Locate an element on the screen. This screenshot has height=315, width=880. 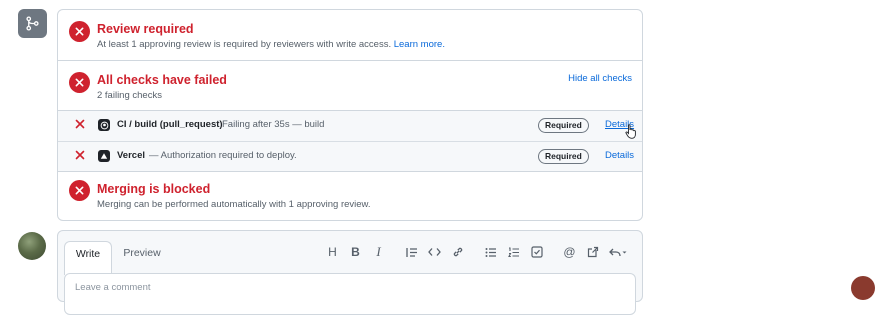
merging-blocked-title: Merging is blocked is located at coordinates (154, 189).